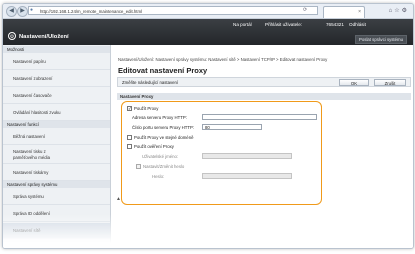 This screenshot has width=415, height=254. I want to click on username-input, so click(247, 156).